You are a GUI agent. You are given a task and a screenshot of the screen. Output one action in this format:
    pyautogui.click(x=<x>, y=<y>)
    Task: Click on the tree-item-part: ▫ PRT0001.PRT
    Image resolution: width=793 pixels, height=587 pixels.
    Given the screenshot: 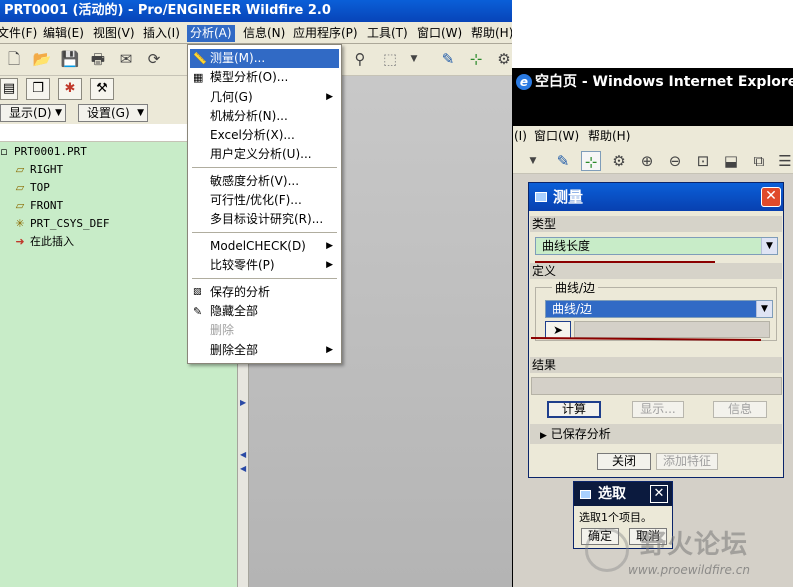 What is the action you would take?
    pyautogui.click(x=43, y=152)
    